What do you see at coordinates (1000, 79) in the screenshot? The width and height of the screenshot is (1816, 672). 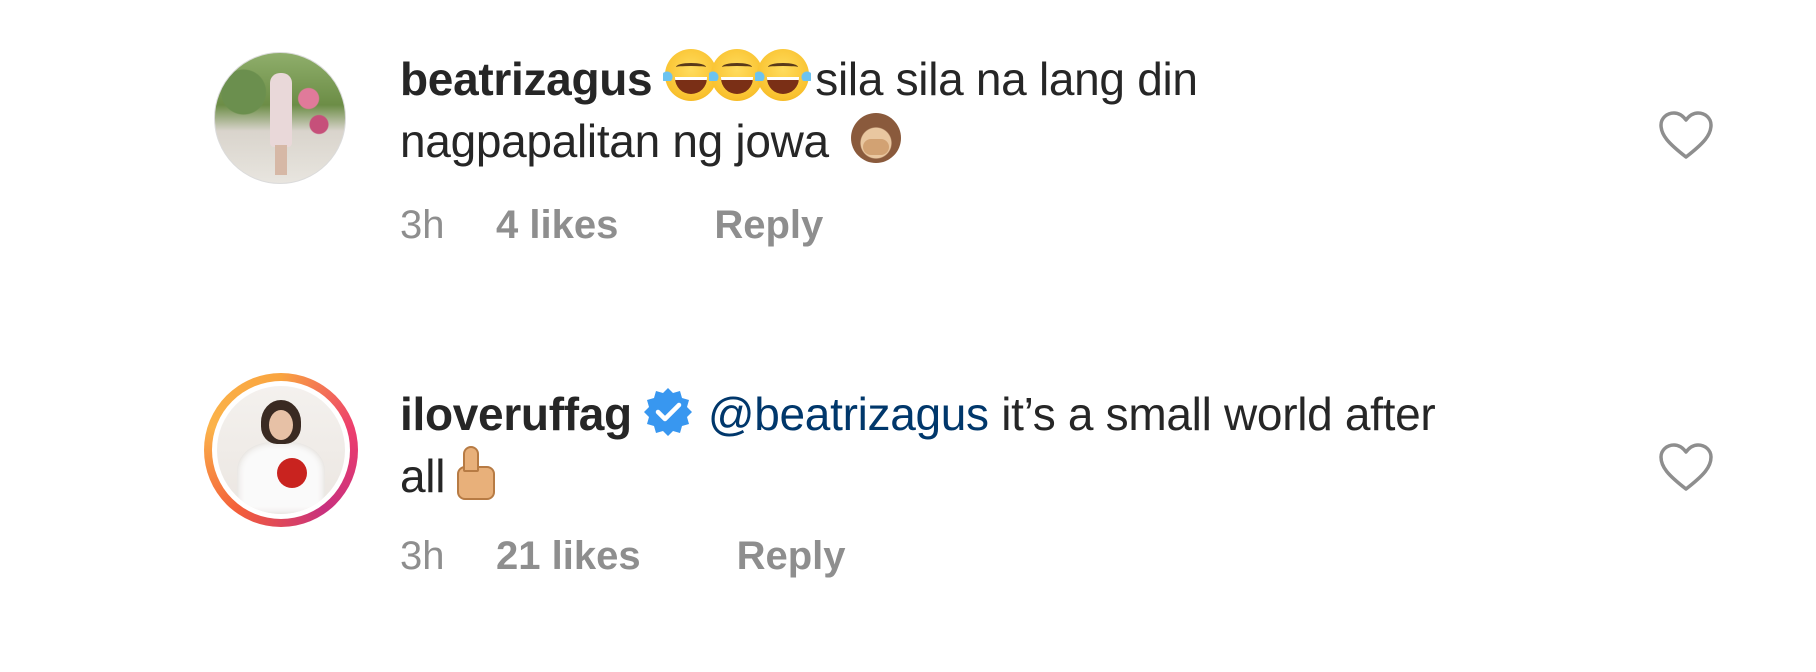 I see `comment-text-line1: sila sila na lang din` at bounding box center [1000, 79].